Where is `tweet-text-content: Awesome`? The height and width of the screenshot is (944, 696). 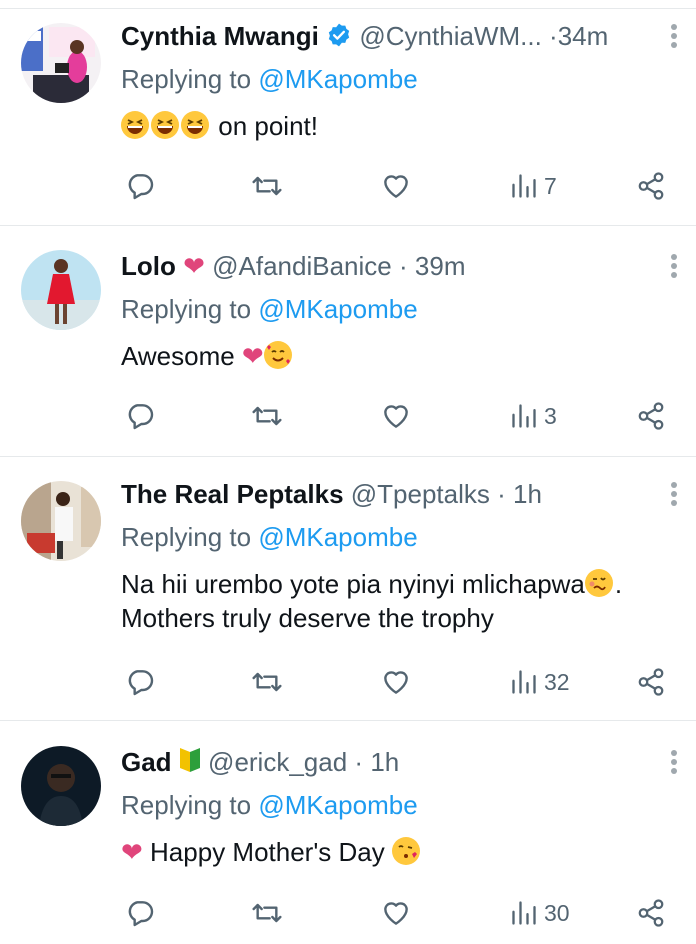
tweet-text-content: Awesome is located at coordinates (178, 356).